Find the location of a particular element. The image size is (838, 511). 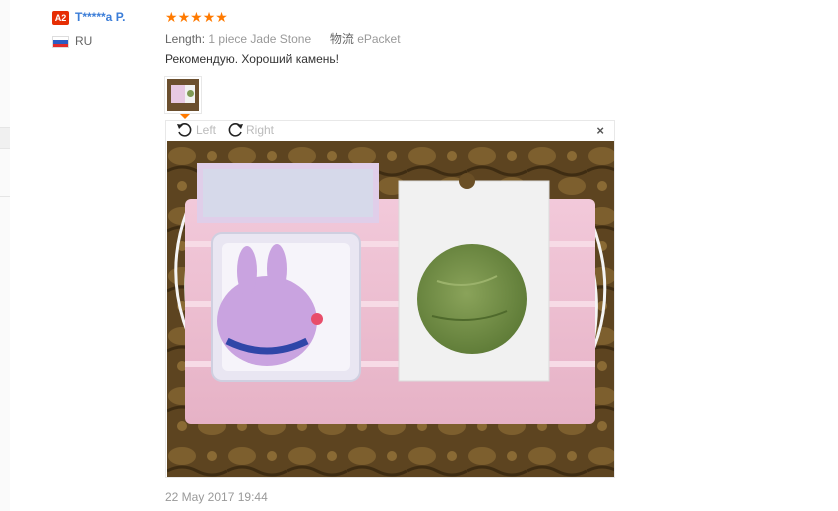

left-column-edge is located at coordinates (5, 255).